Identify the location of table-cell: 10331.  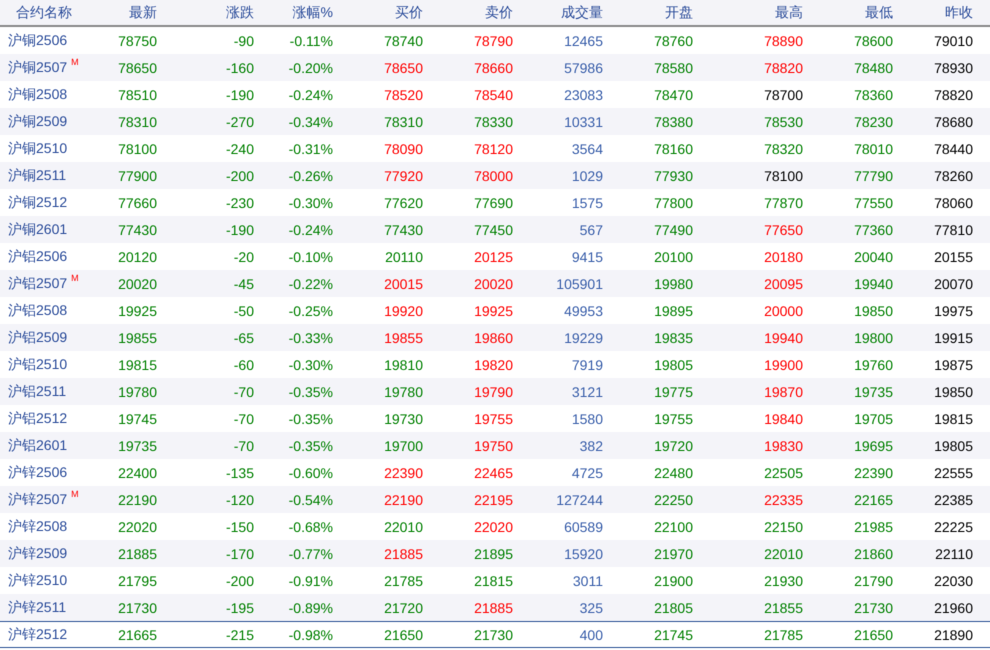
(583, 122).